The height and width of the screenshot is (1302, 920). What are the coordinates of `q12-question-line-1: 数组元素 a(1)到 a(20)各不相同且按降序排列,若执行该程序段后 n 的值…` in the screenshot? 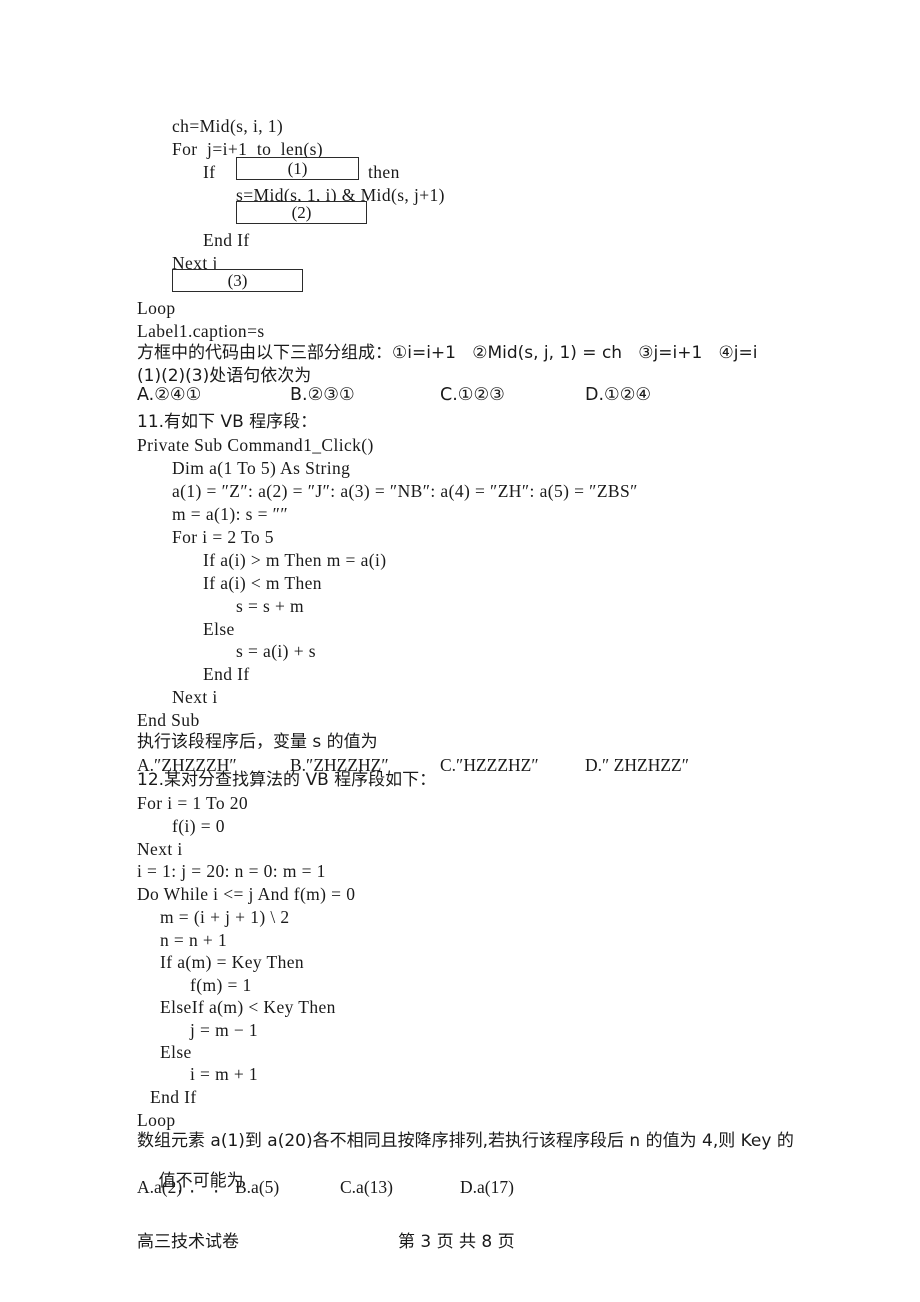 It's located at (465, 1141).